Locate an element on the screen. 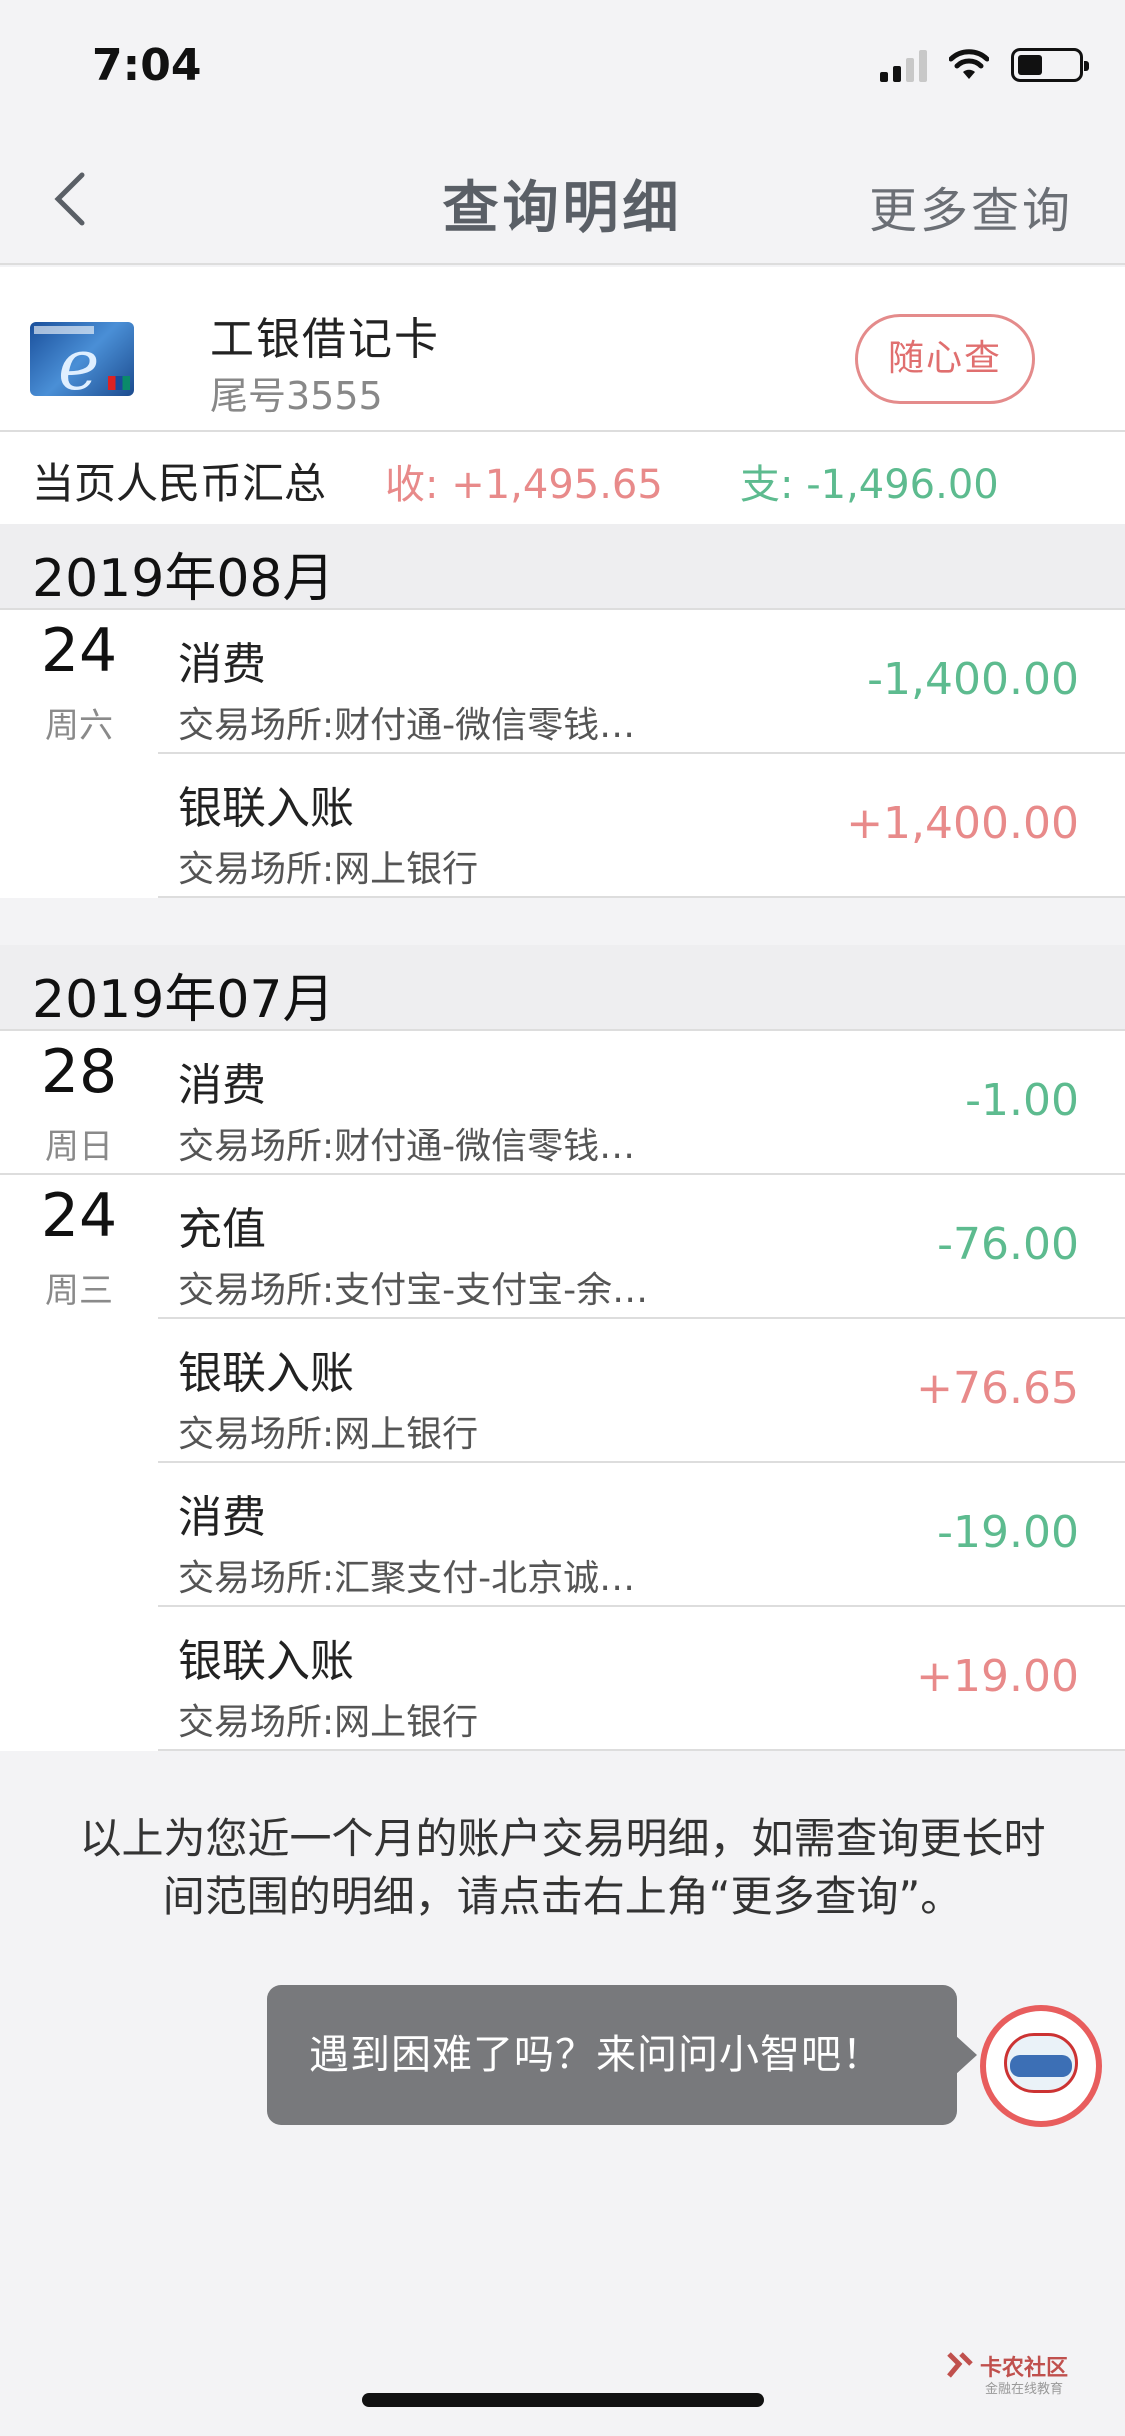 This screenshot has height=2436, width=1125. card-info: e 工银借记卡 尾号3555 随心查 is located at coordinates (562, 349).